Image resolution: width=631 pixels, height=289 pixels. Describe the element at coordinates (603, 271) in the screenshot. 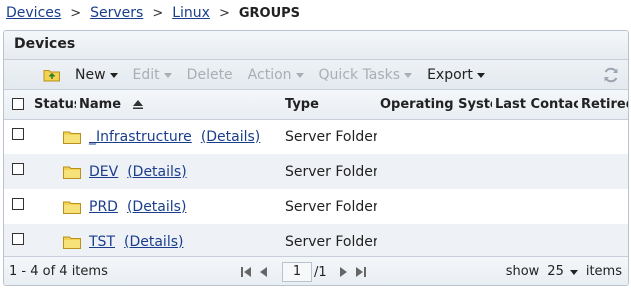

I see `items-label: items` at that location.